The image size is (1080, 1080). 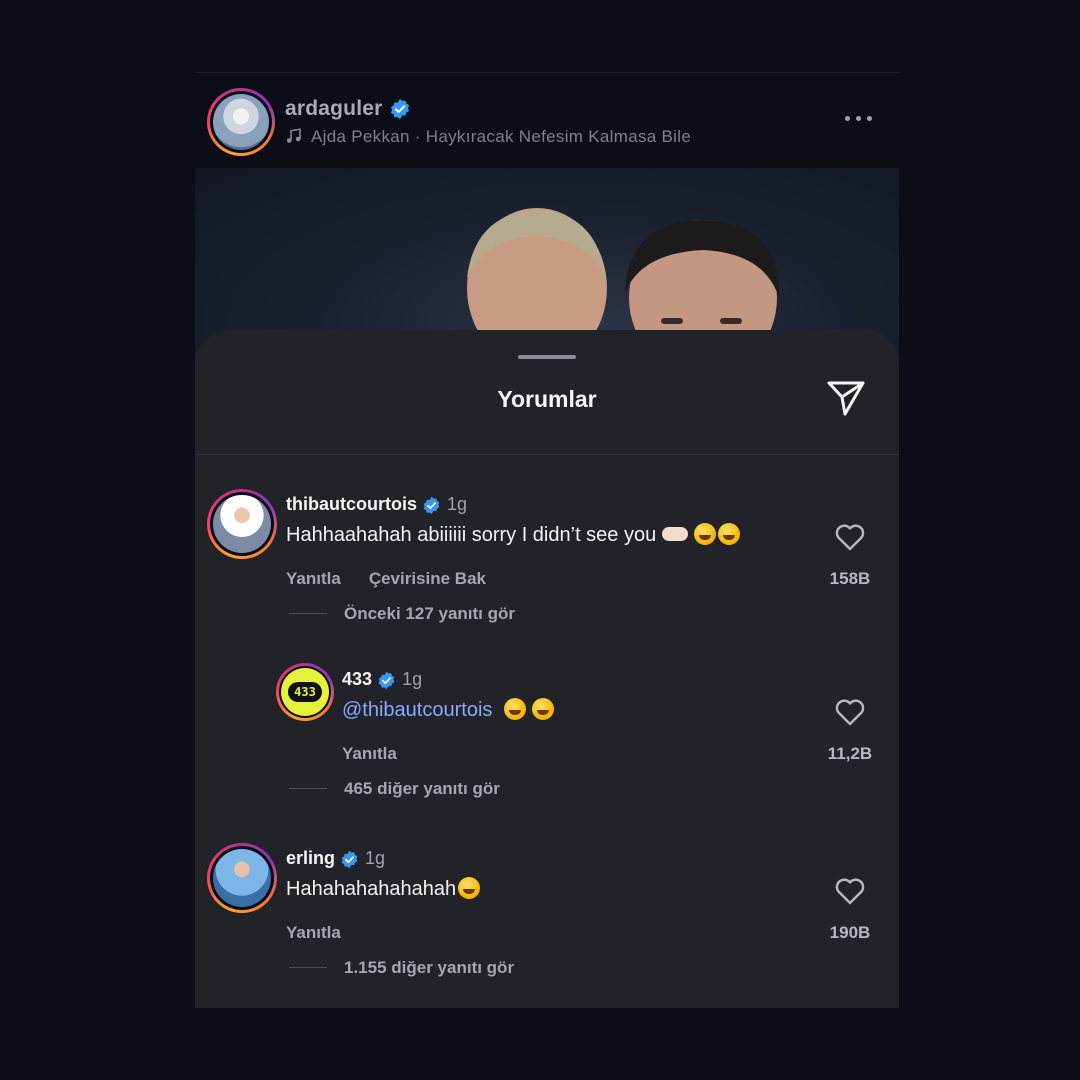 I want to click on like-count: 158B, so click(x=850, y=578).